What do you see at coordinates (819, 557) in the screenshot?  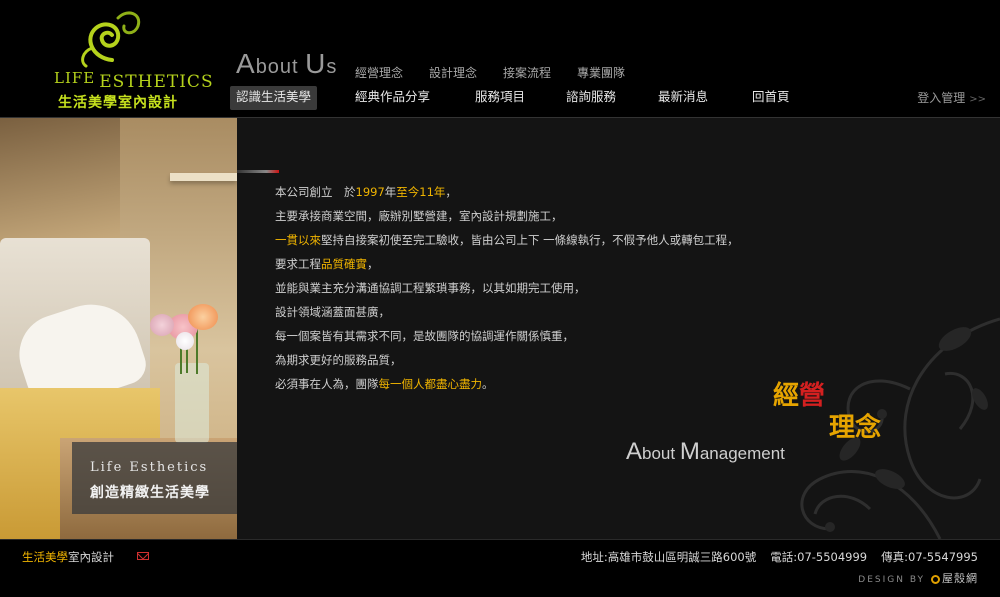 I see `phone-text: 電話:07-5504999` at bounding box center [819, 557].